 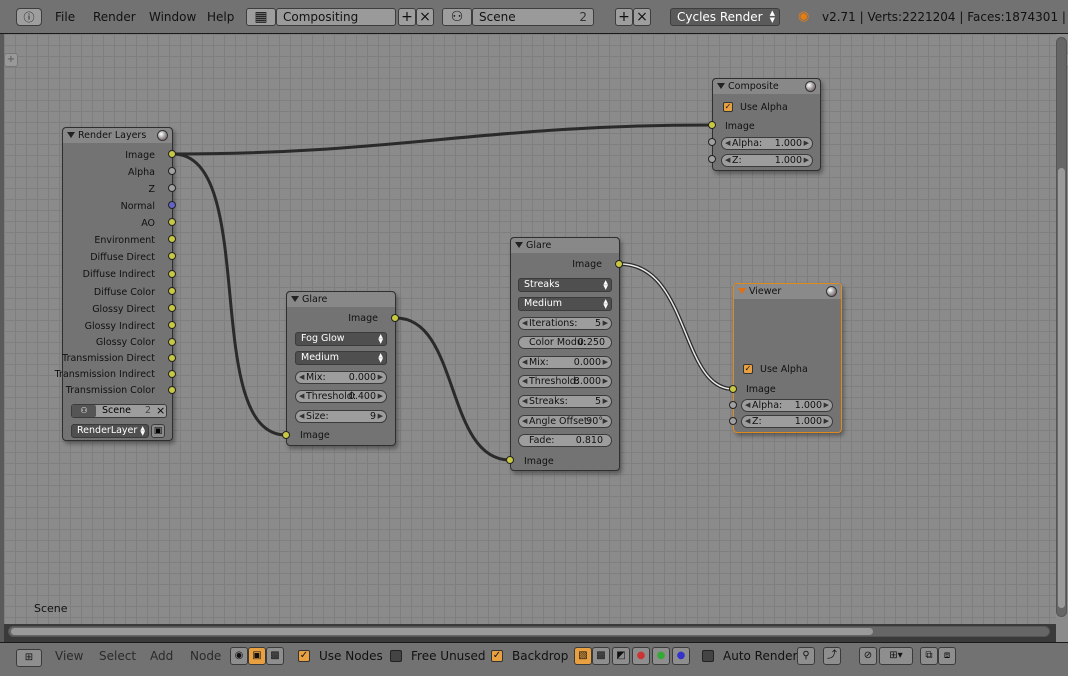 I want to click on render-layer-dropdown: RenderLayer ▲ ▼, so click(x=110, y=431).